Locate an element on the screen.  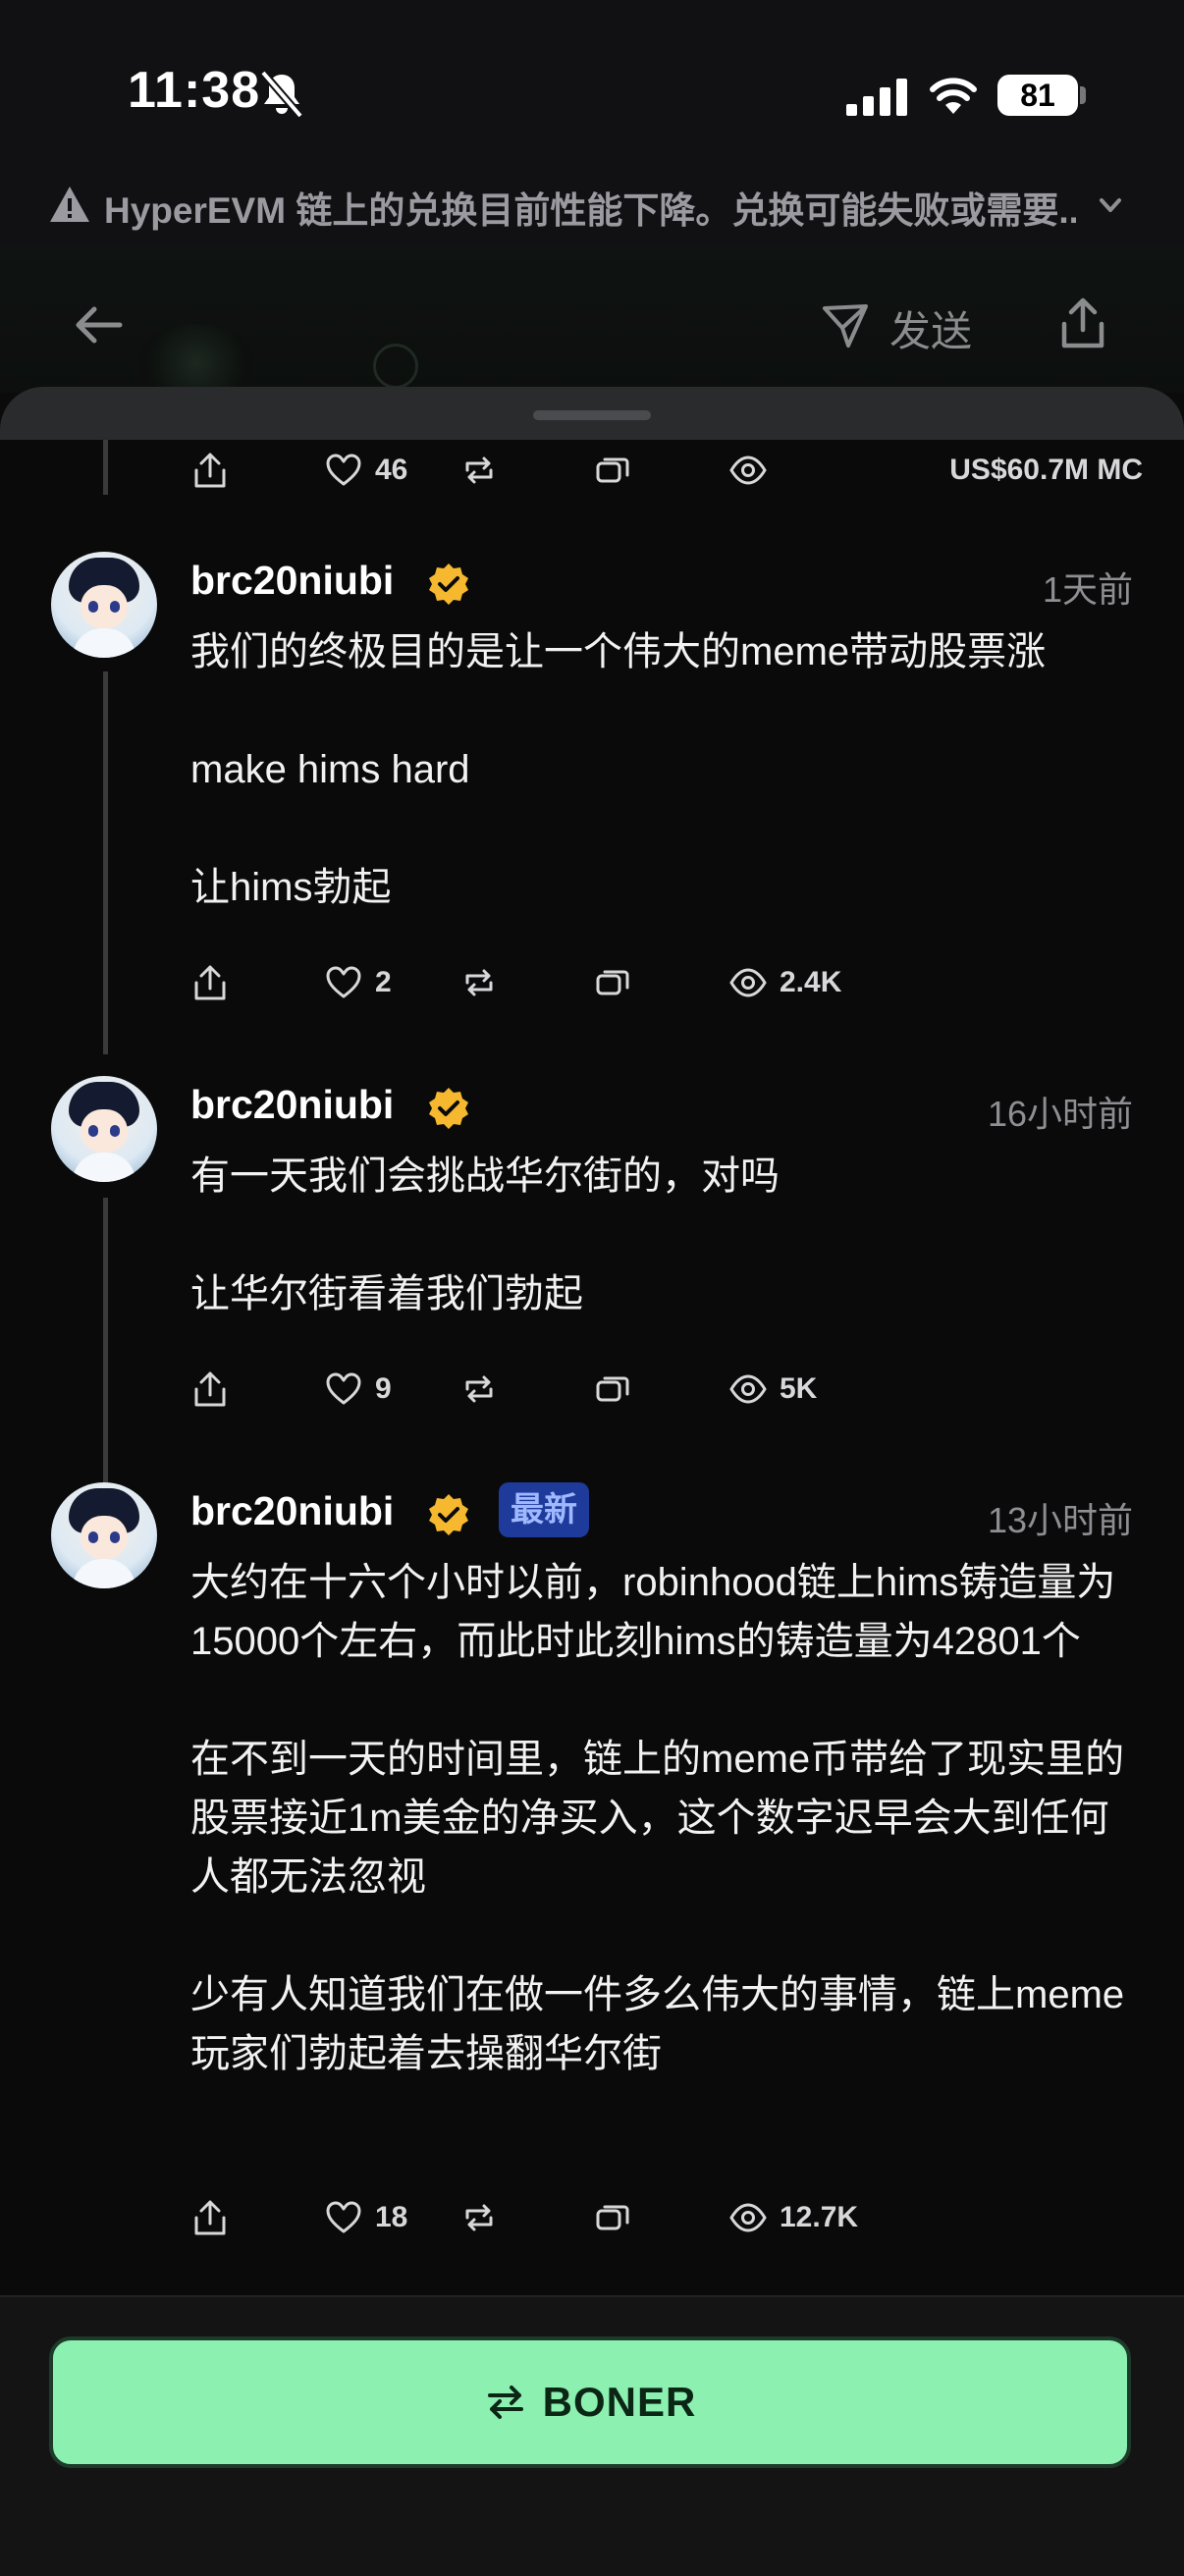
boner-button-label: BONER is located at coordinates (619, 2402).